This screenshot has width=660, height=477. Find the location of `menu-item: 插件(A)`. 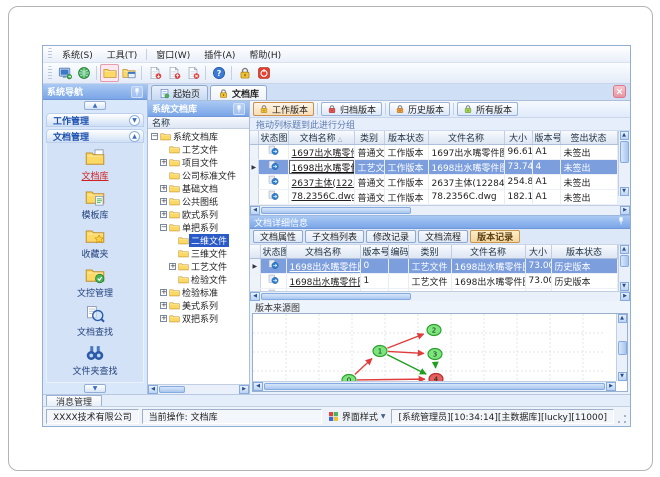

menu-item: 插件(A) is located at coordinates (219, 54).